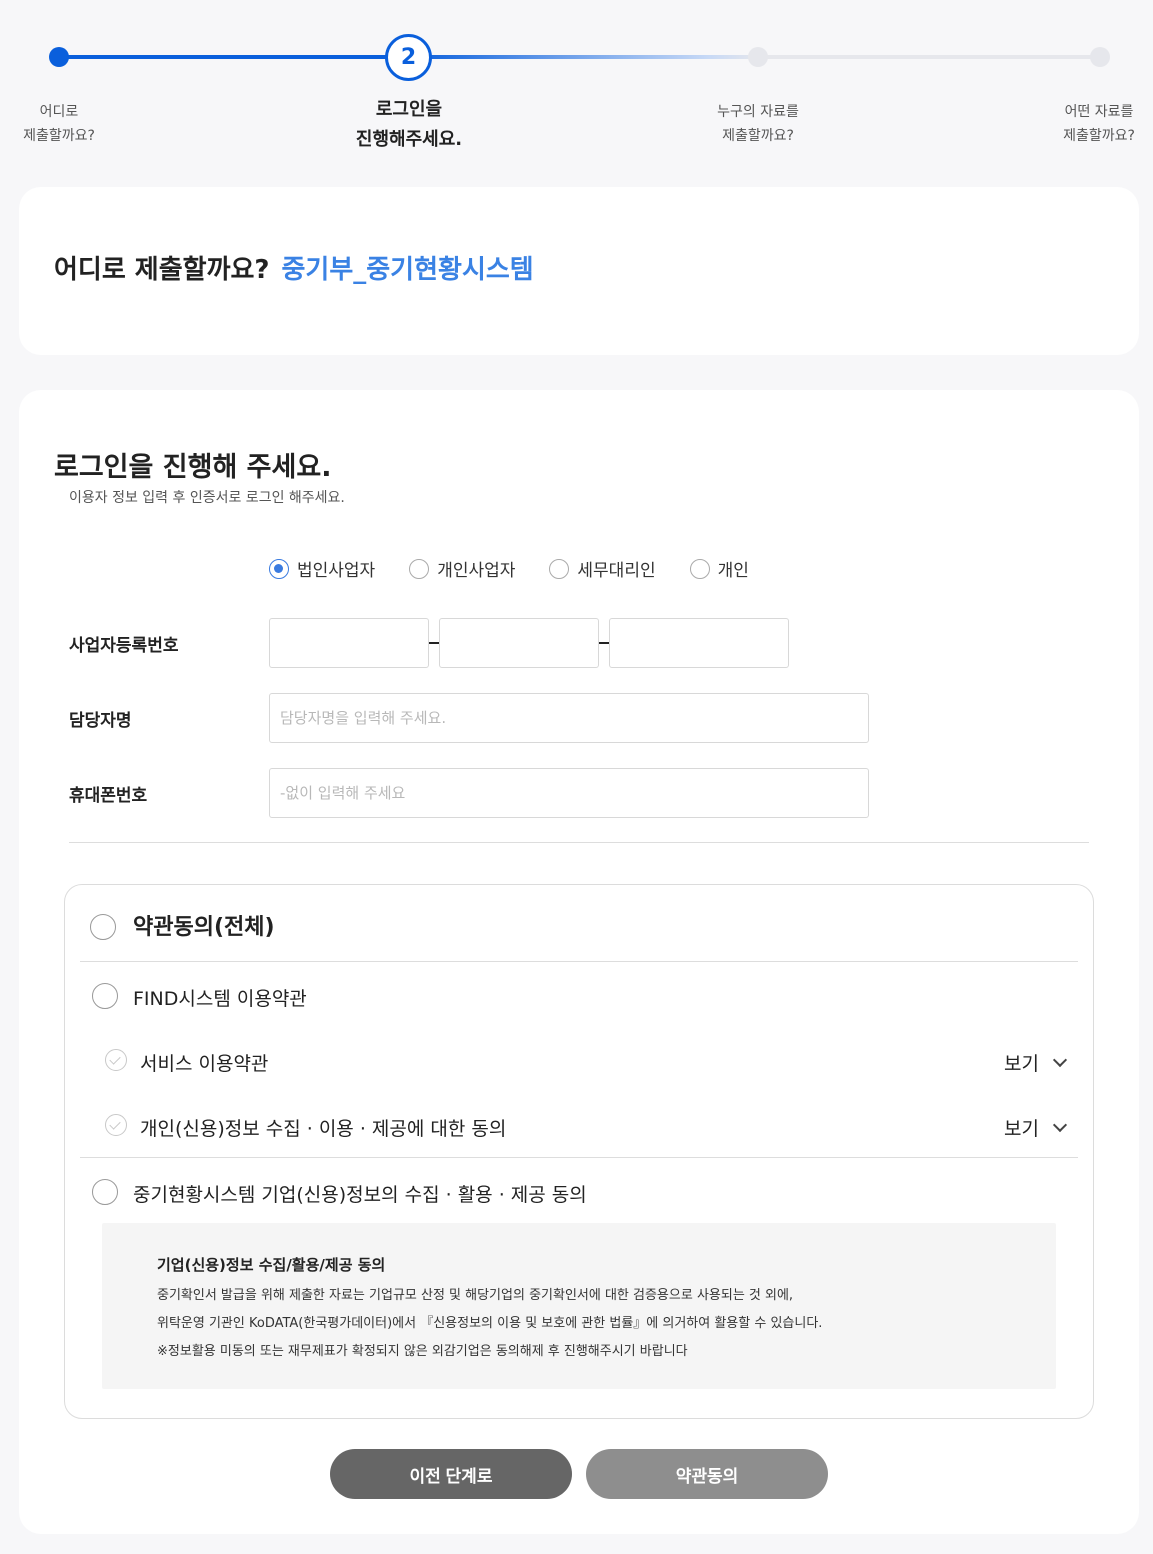 The width and height of the screenshot is (1153, 1554). Describe the element at coordinates (1099, 136) in the screenshot. I see `step-4-label-line2: 제출할까요?` at that location.